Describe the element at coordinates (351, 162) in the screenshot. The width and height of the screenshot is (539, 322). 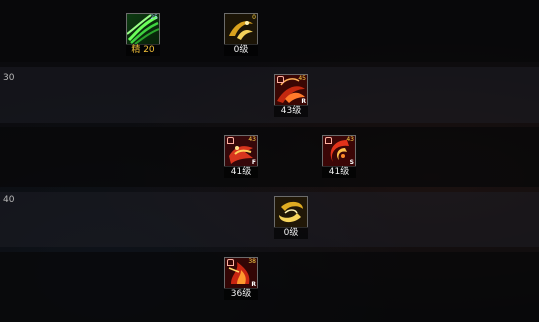
I see `skill-corner-letter: S` at that location.